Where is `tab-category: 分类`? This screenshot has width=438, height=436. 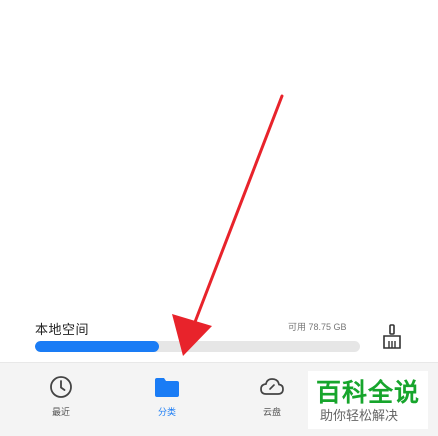 tab-category: 分类 is located at coordinates (167, 394).